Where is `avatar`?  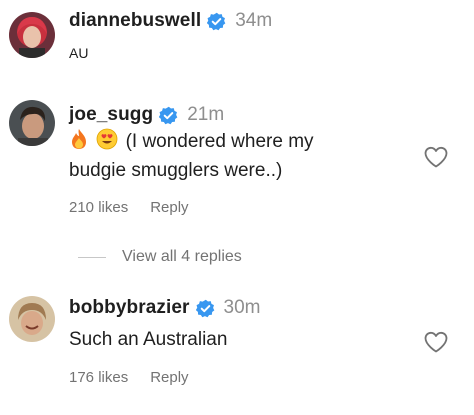
avatar is located at coordinates (32, 319).